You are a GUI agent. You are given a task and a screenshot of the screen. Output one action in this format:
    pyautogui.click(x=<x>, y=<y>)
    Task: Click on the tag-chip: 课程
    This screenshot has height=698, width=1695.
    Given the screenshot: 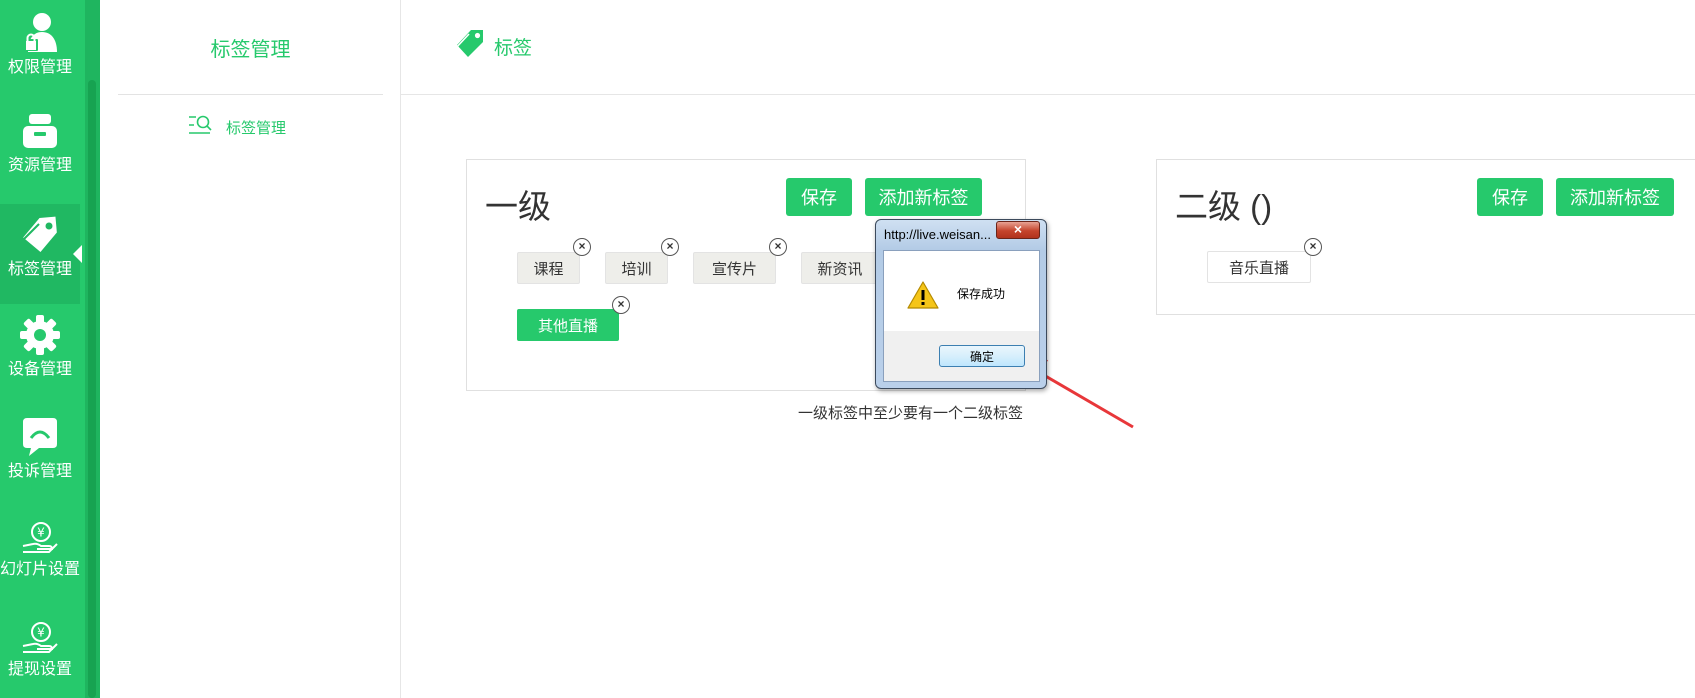 What is the action you would take?
    pyautogui.click(x=548, y=268)
    